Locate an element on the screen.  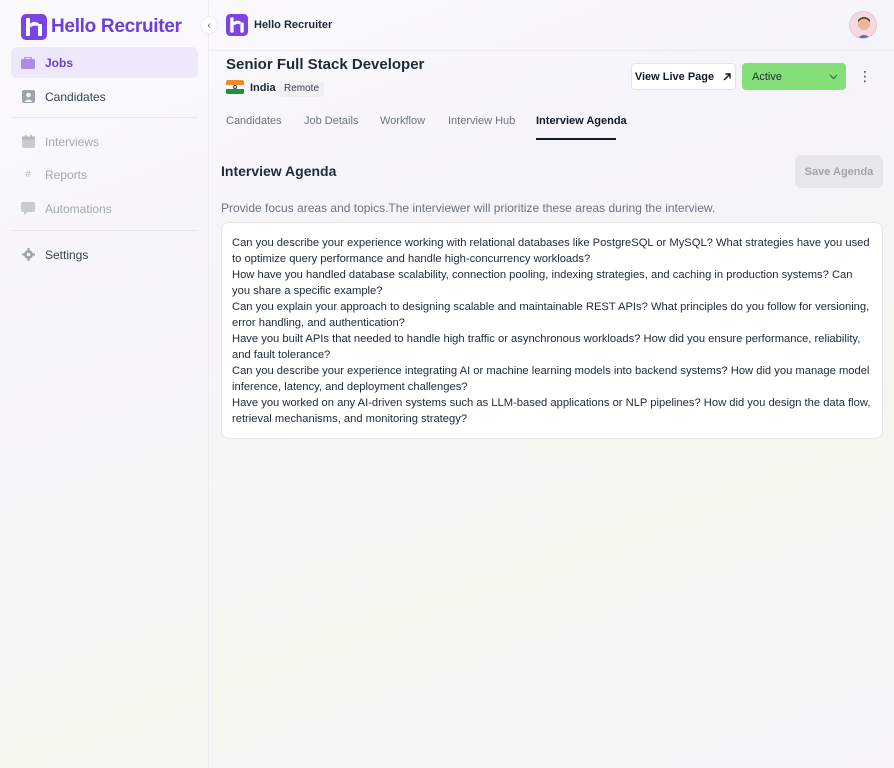
briefcase-icon is located at coordinates (28, 63).